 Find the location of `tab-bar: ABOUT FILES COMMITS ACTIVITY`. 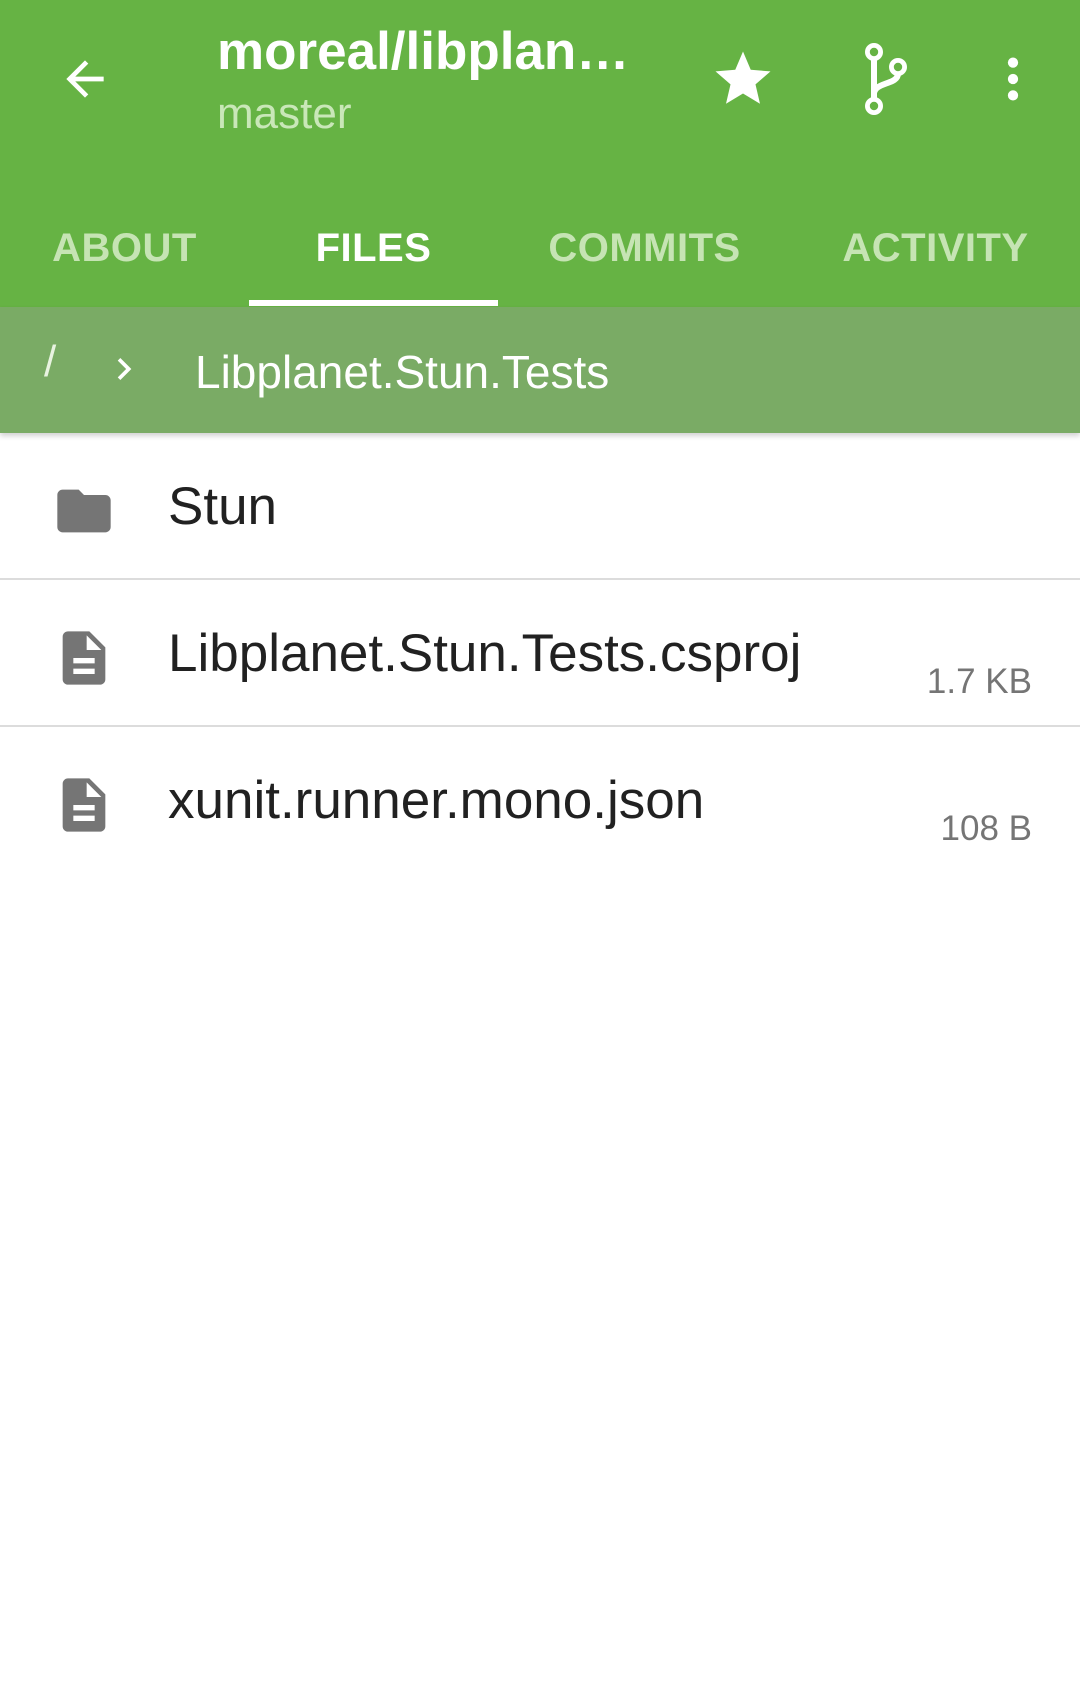

tab-bar: ABOUT FILES COMMITS ACTIVITY is located at coordinates (540, 248).